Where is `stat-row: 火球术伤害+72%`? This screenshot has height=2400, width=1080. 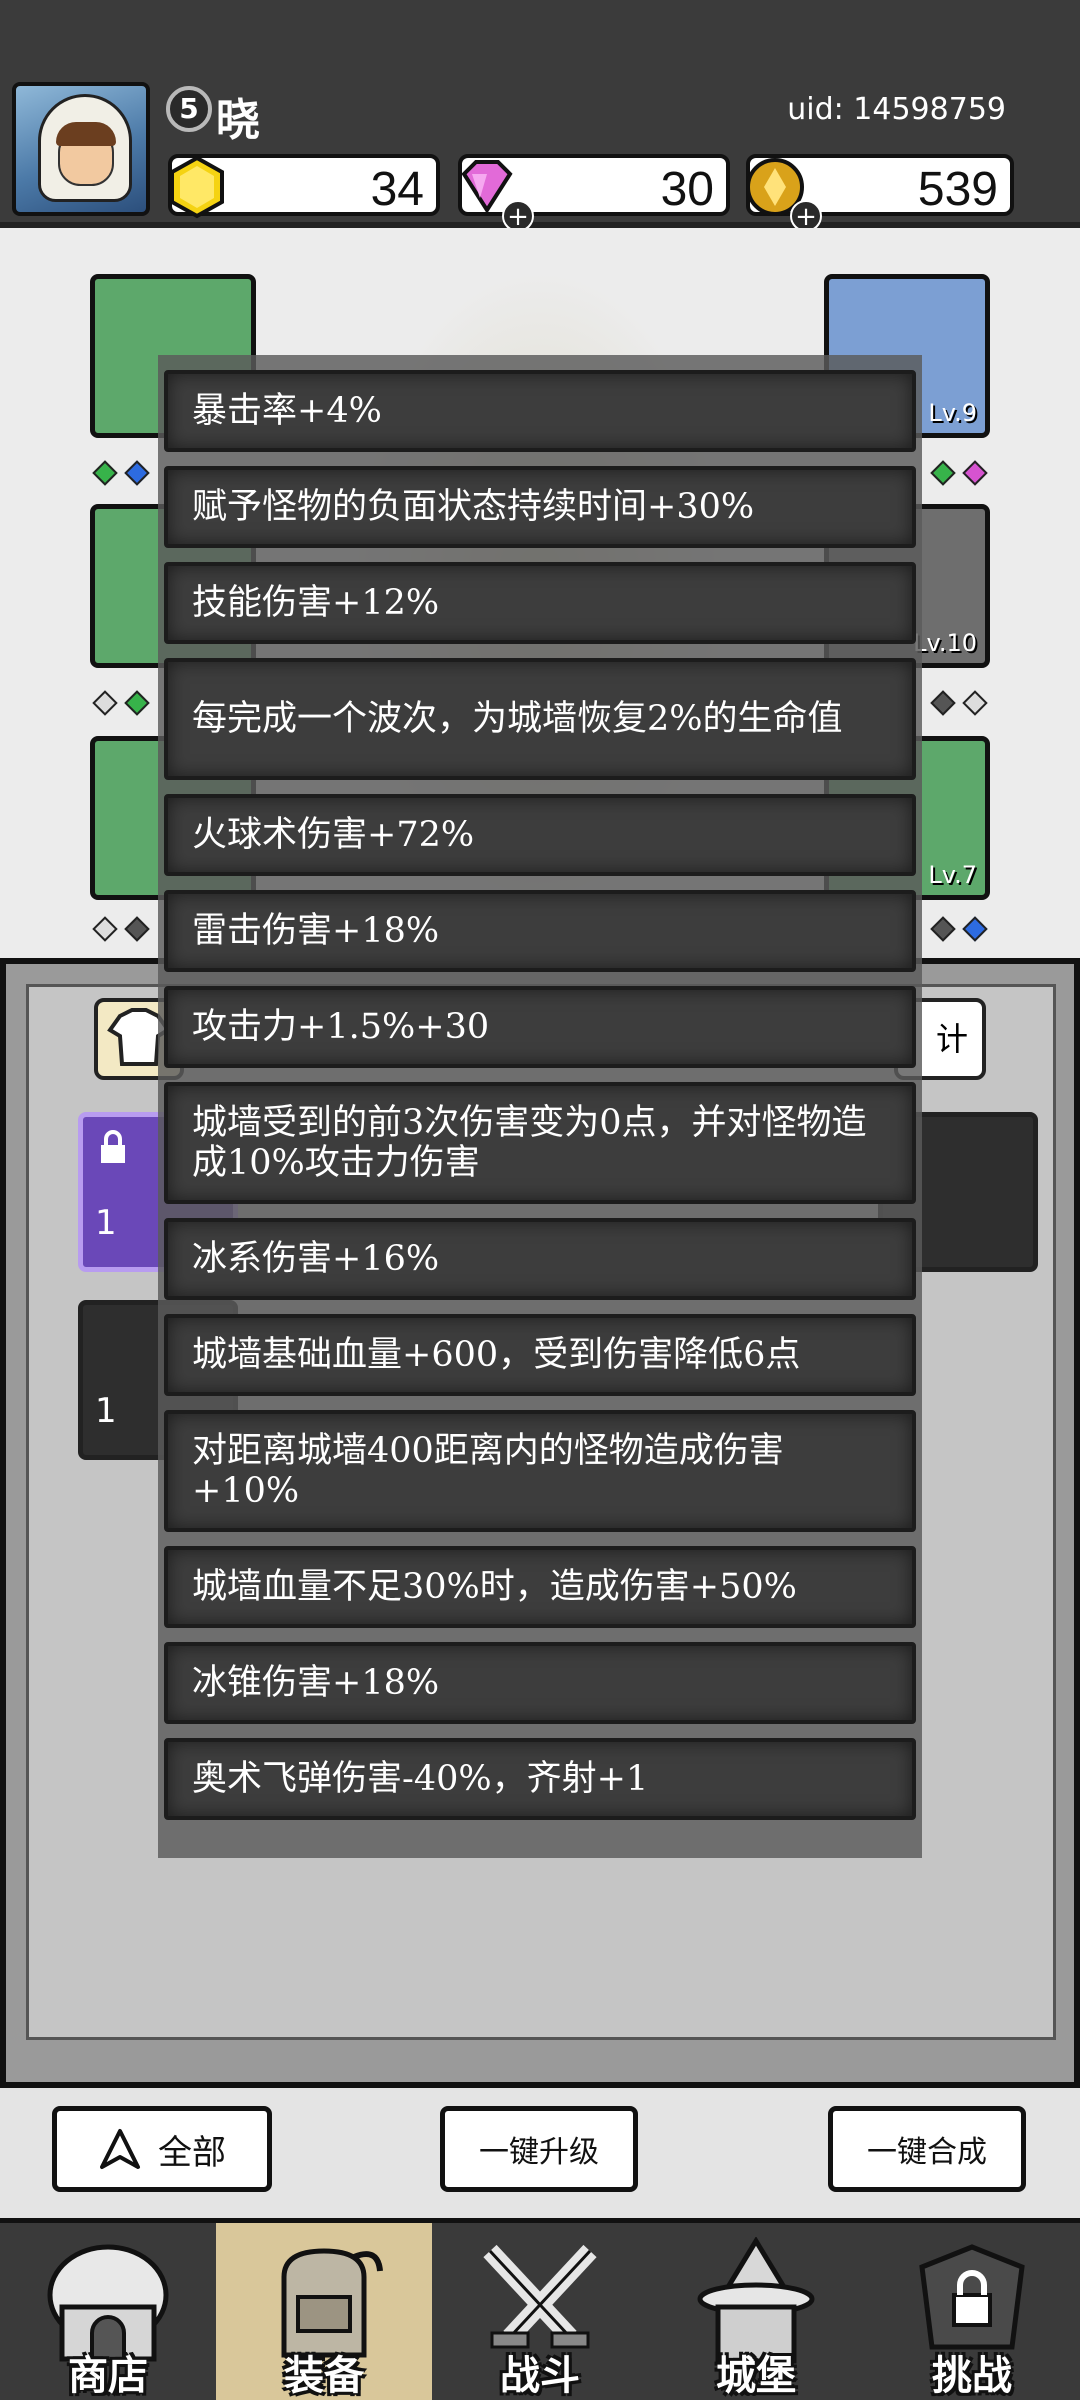
stat-row: 火球术伤害+72% is located at coordinates (540, 835).